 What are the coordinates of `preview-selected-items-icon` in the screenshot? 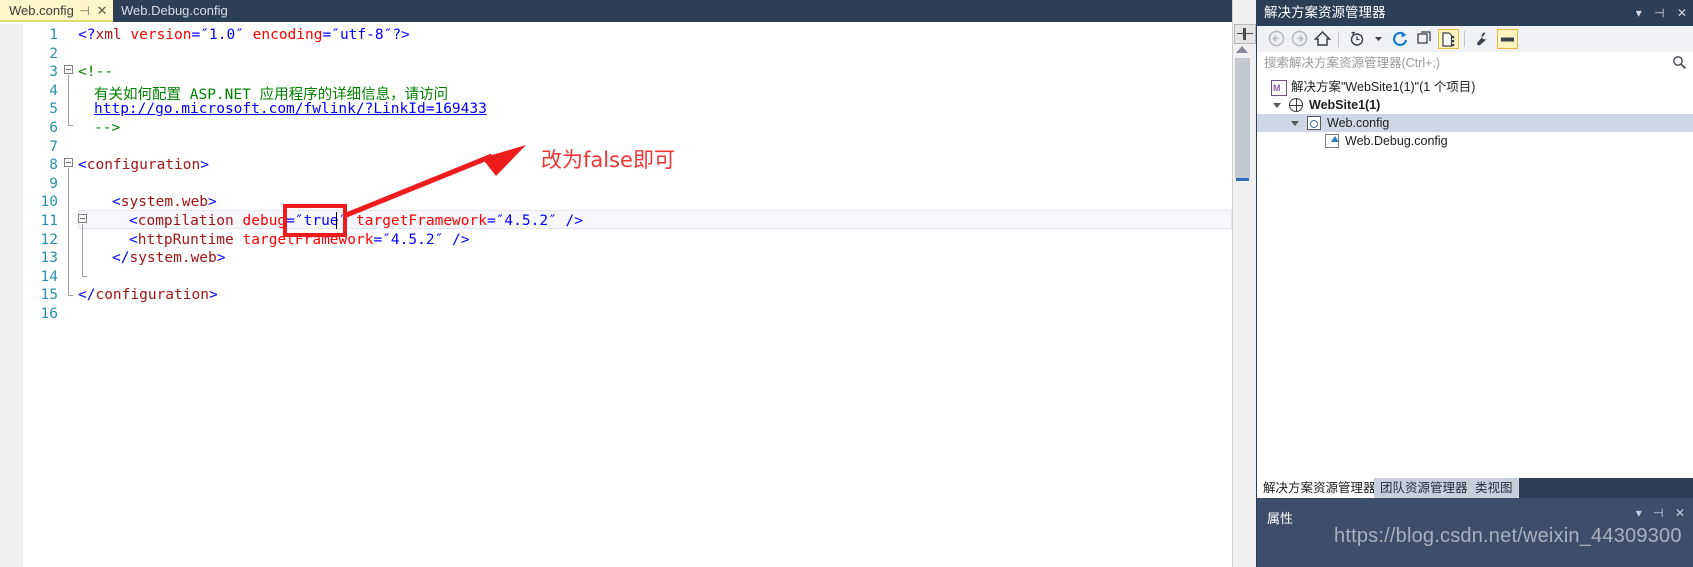 It's located at (1507, 39).